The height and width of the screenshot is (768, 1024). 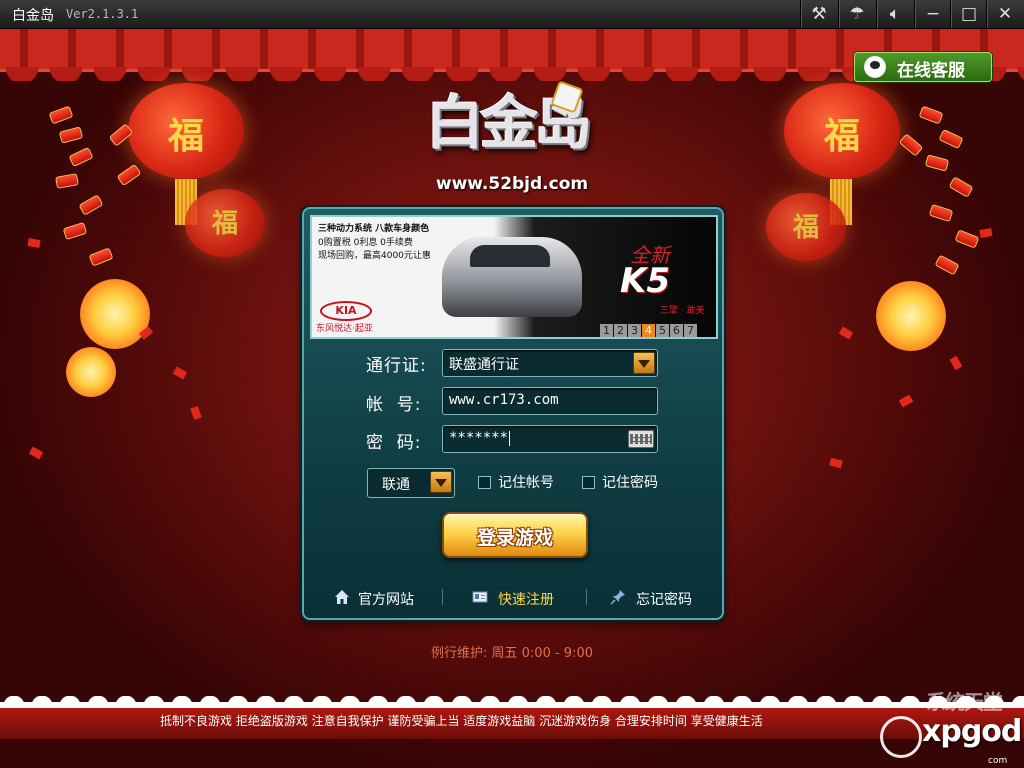 I want to click on site-watermark: 系统天堂 xpgod com, so click(x=950, y=727).